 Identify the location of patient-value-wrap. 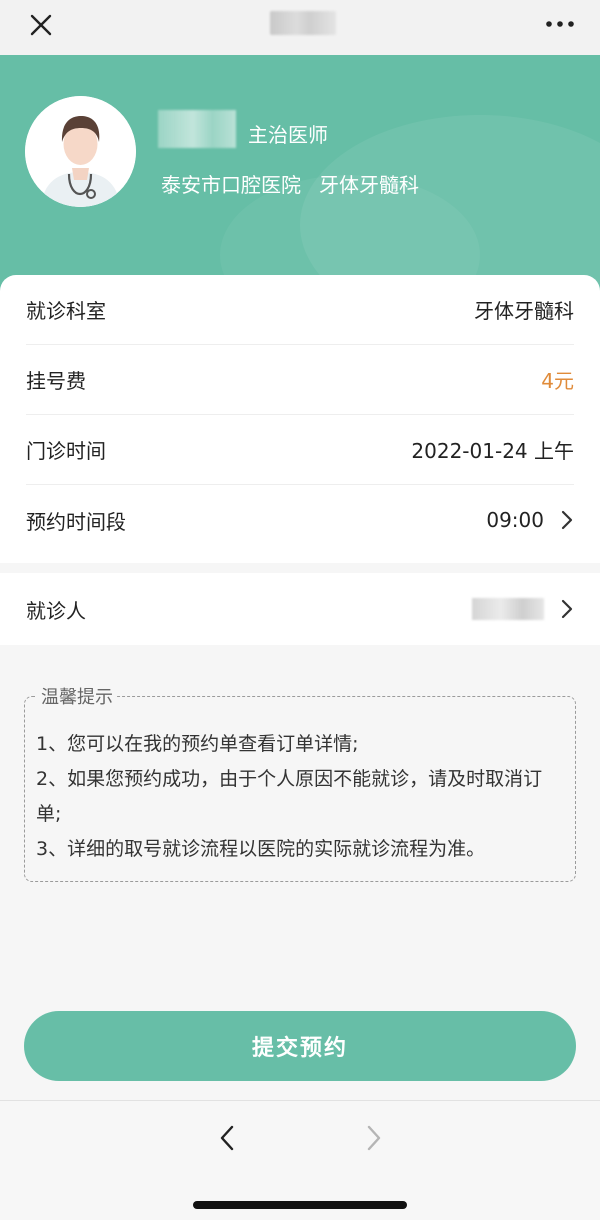
(523, 609).